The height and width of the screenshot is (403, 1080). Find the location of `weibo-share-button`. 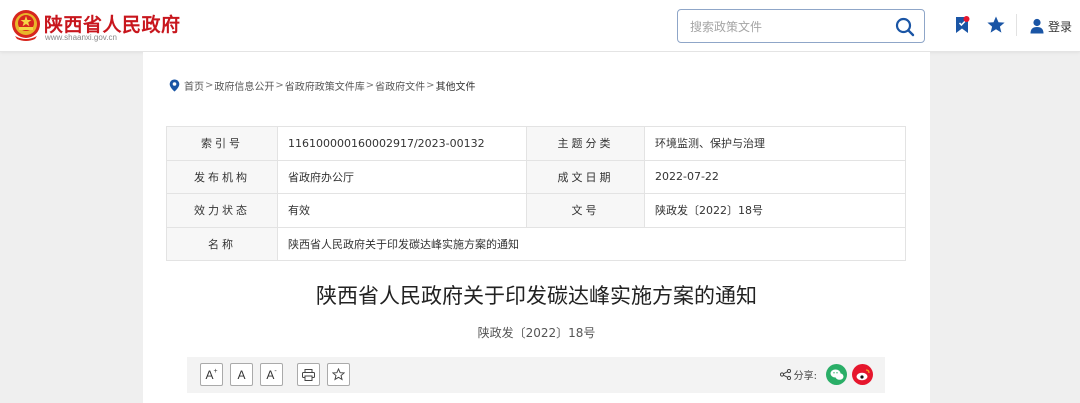

weibo-share-button is located at coordinates (862, 374).